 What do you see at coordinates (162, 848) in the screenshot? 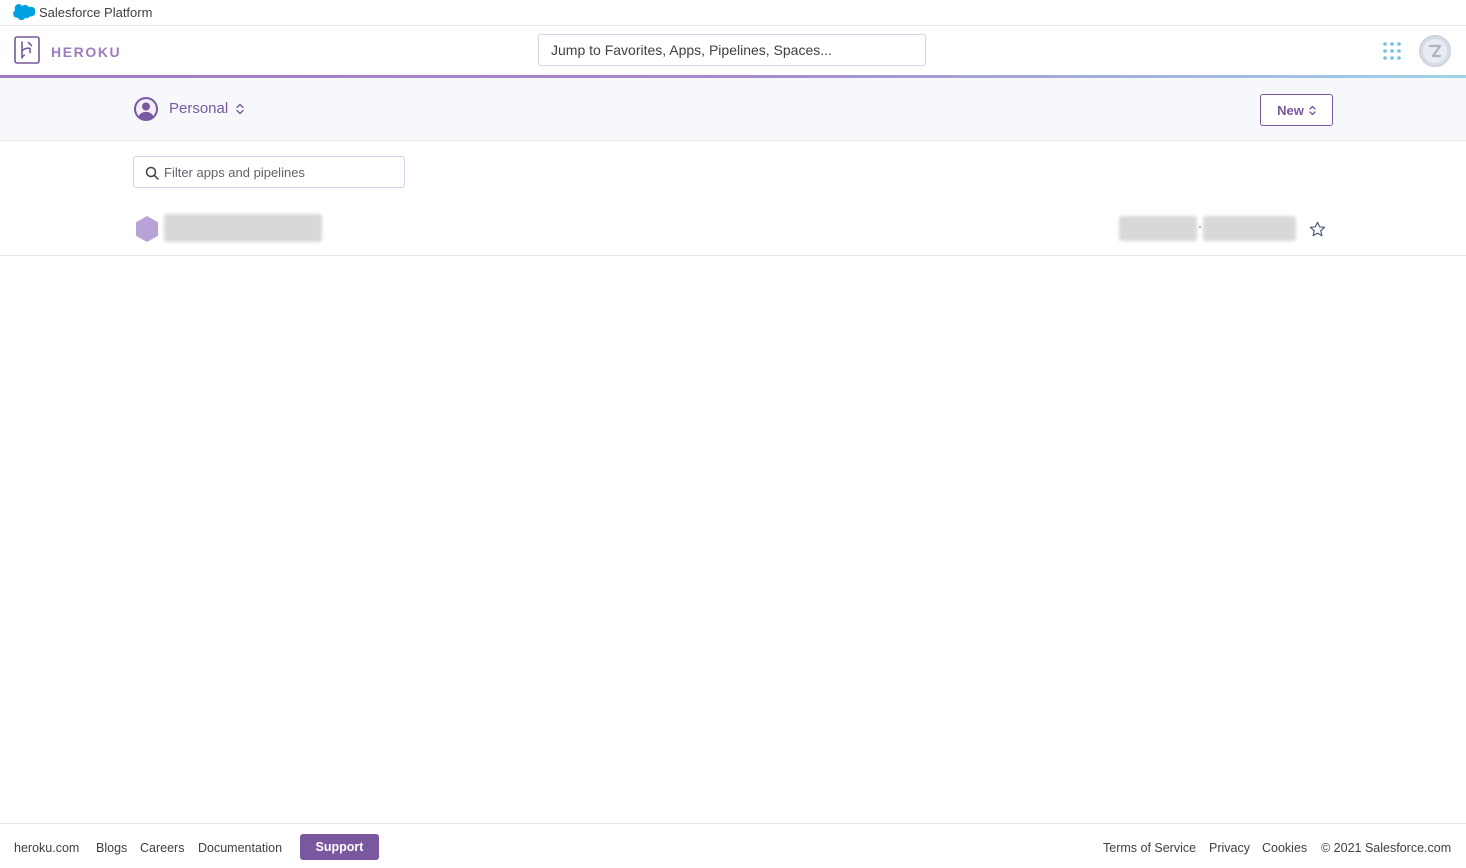
I see `footer-link-careers: Careers` at bounding box center [162, 848].